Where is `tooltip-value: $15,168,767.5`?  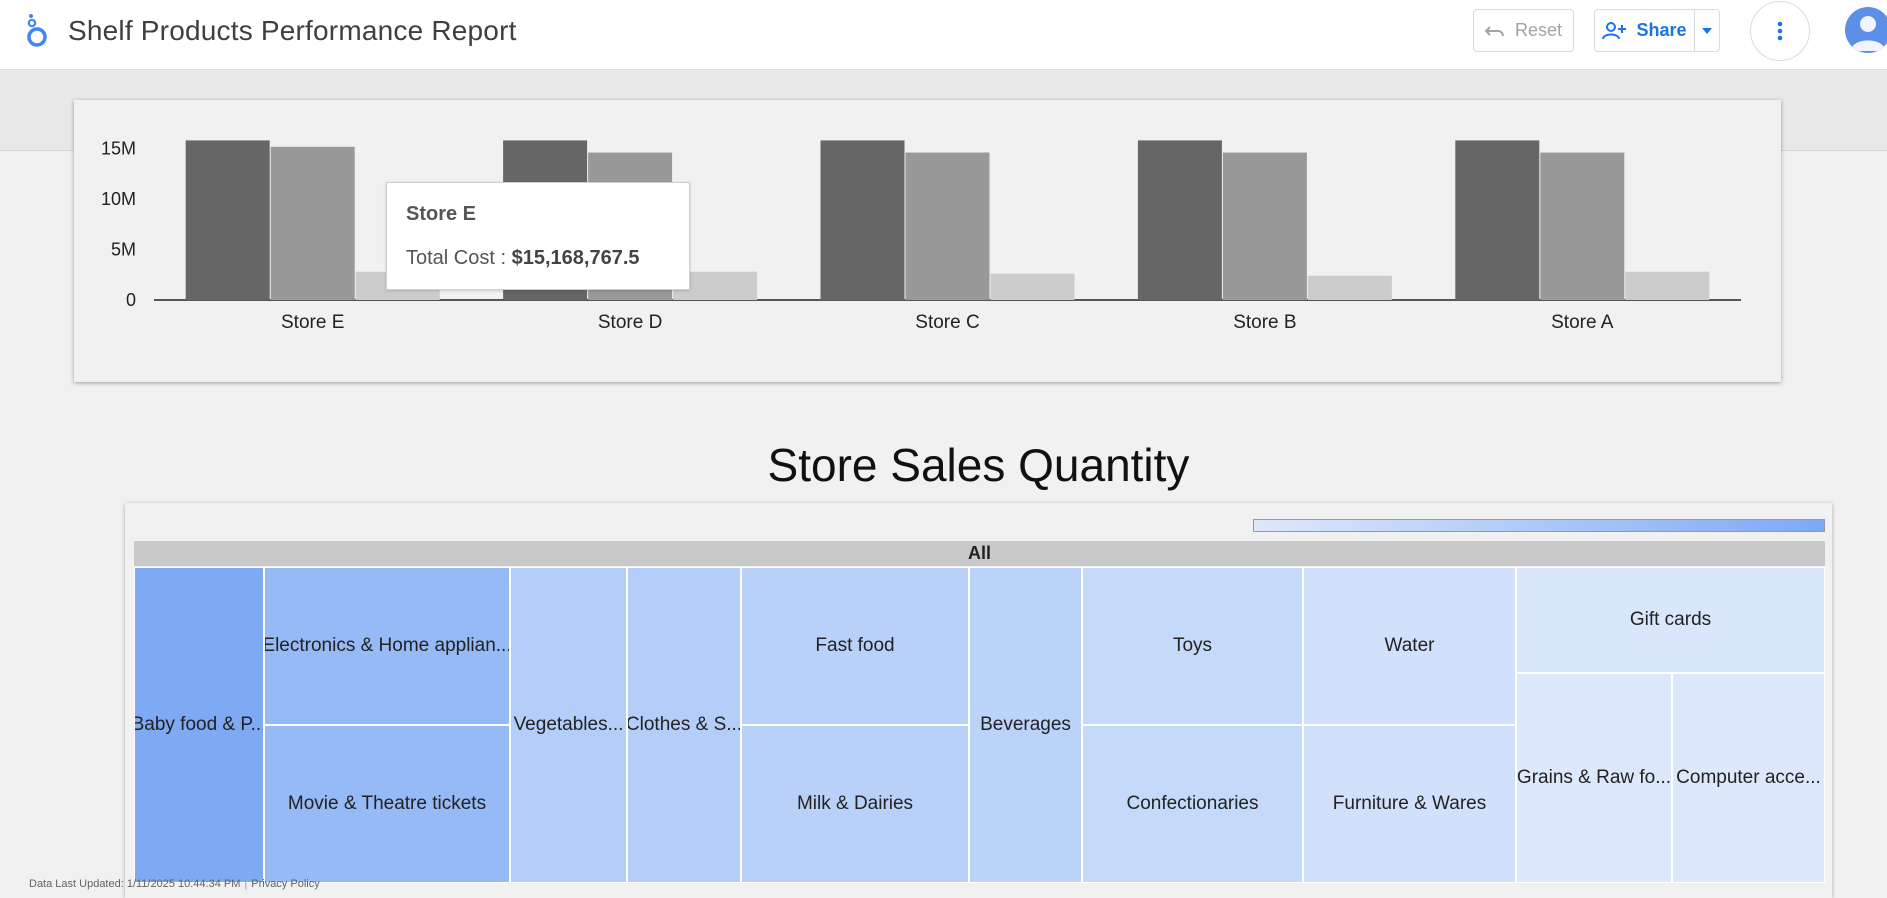
tooltip-value: $15,168,767.5 is located at coordinates (575, 258).